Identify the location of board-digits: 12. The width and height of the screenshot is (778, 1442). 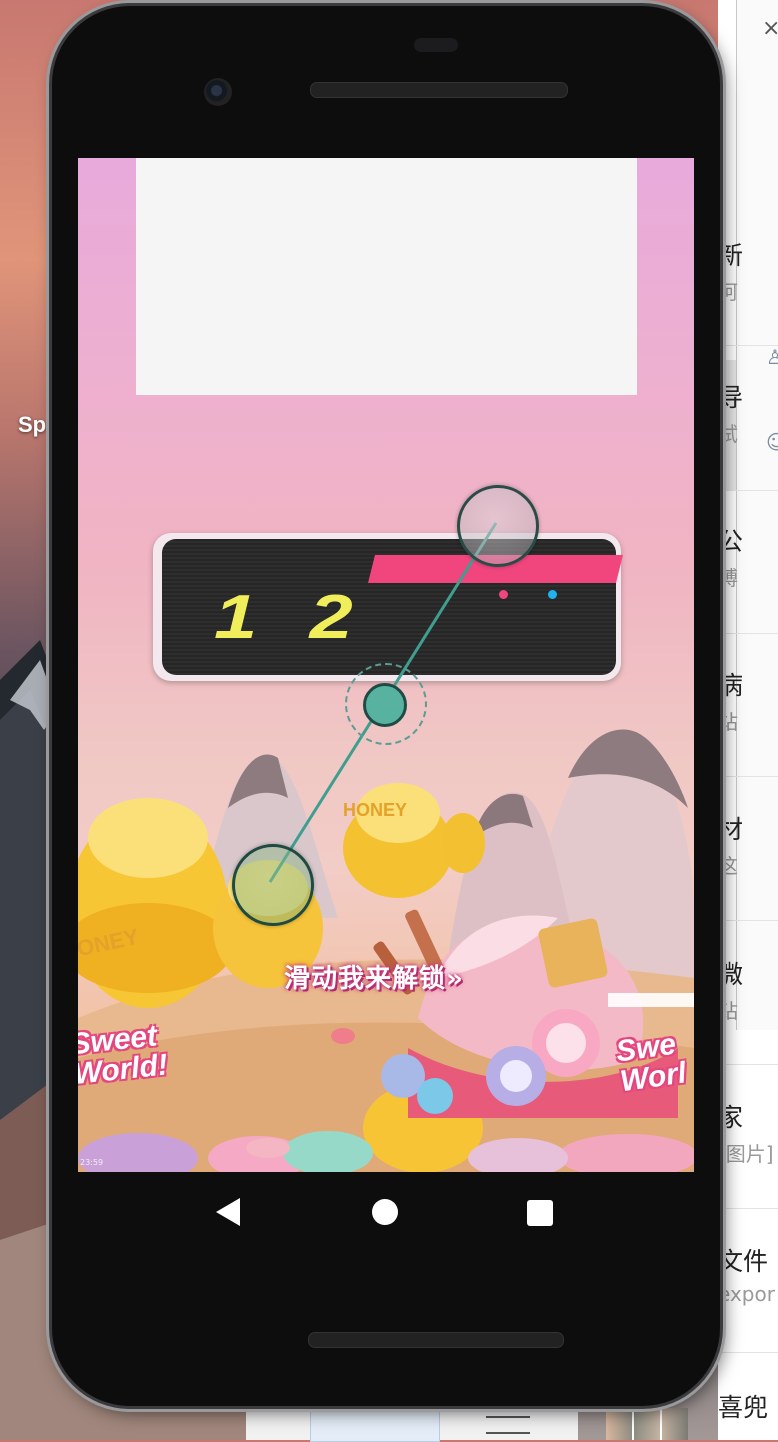
(310, 617).